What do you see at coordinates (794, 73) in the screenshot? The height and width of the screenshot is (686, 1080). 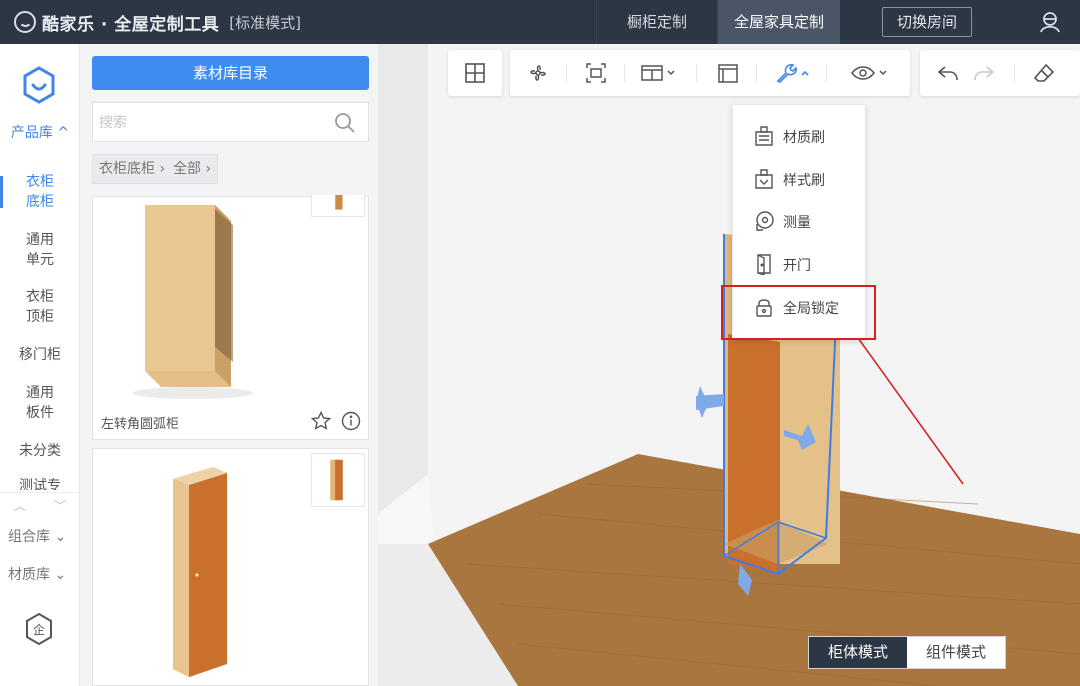 I see `wrench-icon` at bounding box center [794, 73].